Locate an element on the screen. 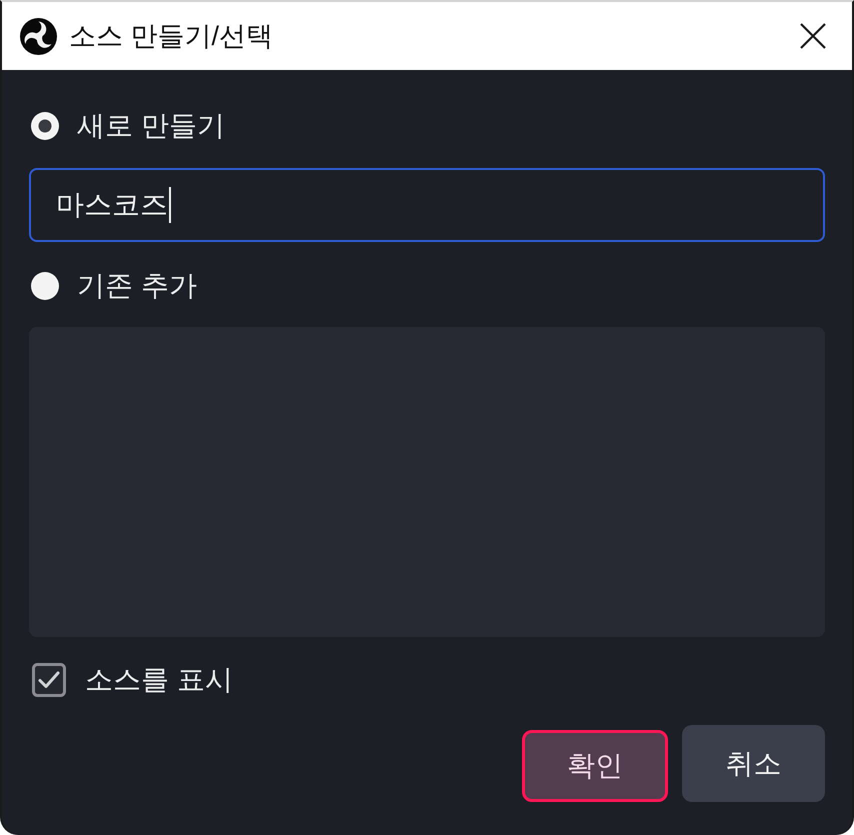  app-logo-icon is located at coordinates (38, 36).